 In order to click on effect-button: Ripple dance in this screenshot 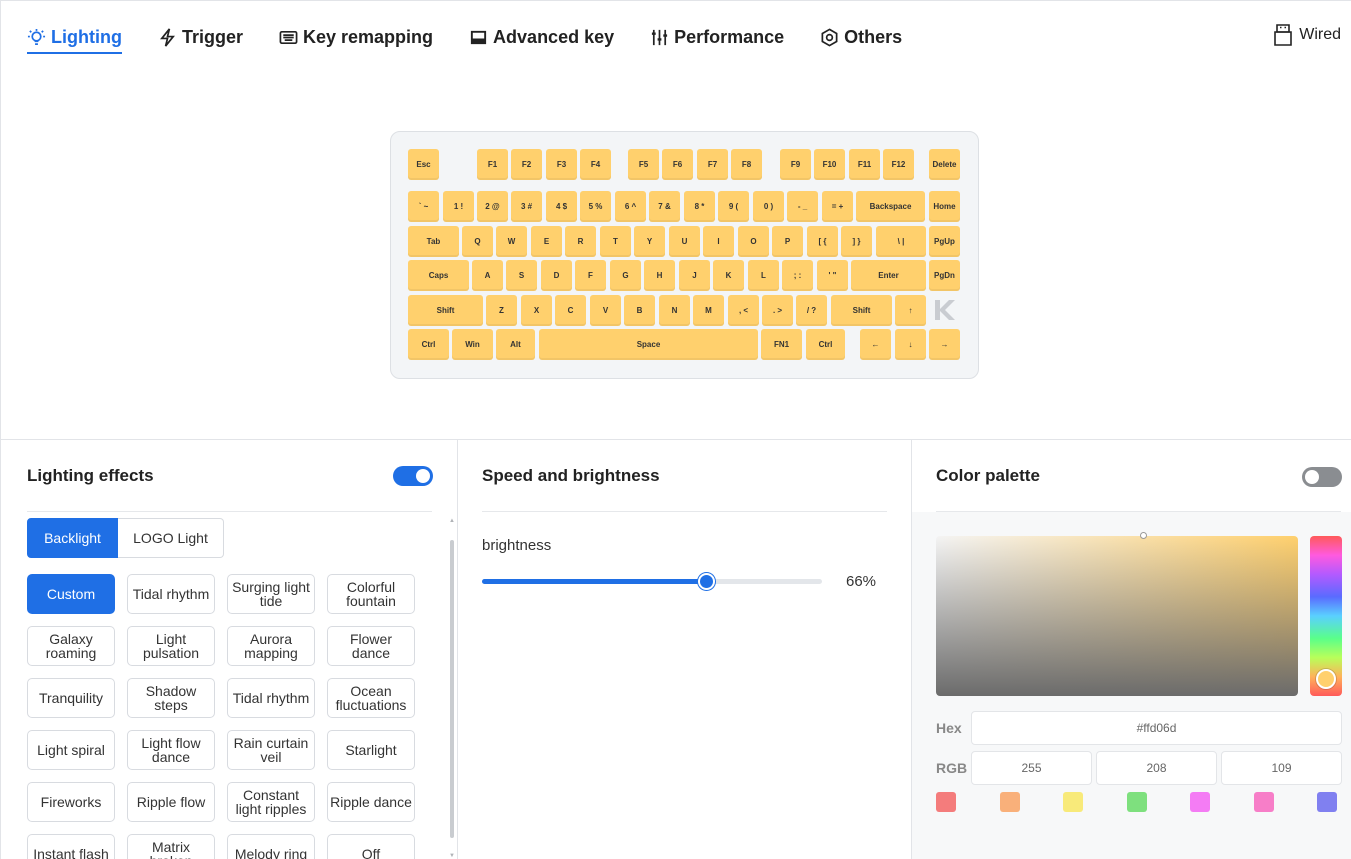, I will do `click(371, 802)`.